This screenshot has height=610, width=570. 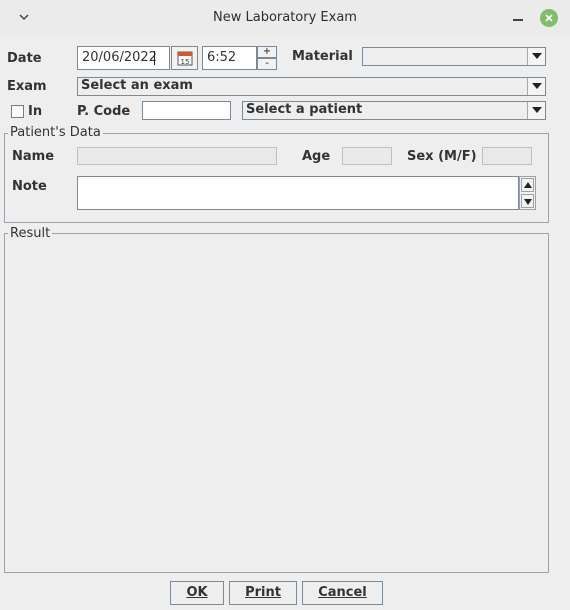 I want to click on text-caret, so click(x=154, y=58).